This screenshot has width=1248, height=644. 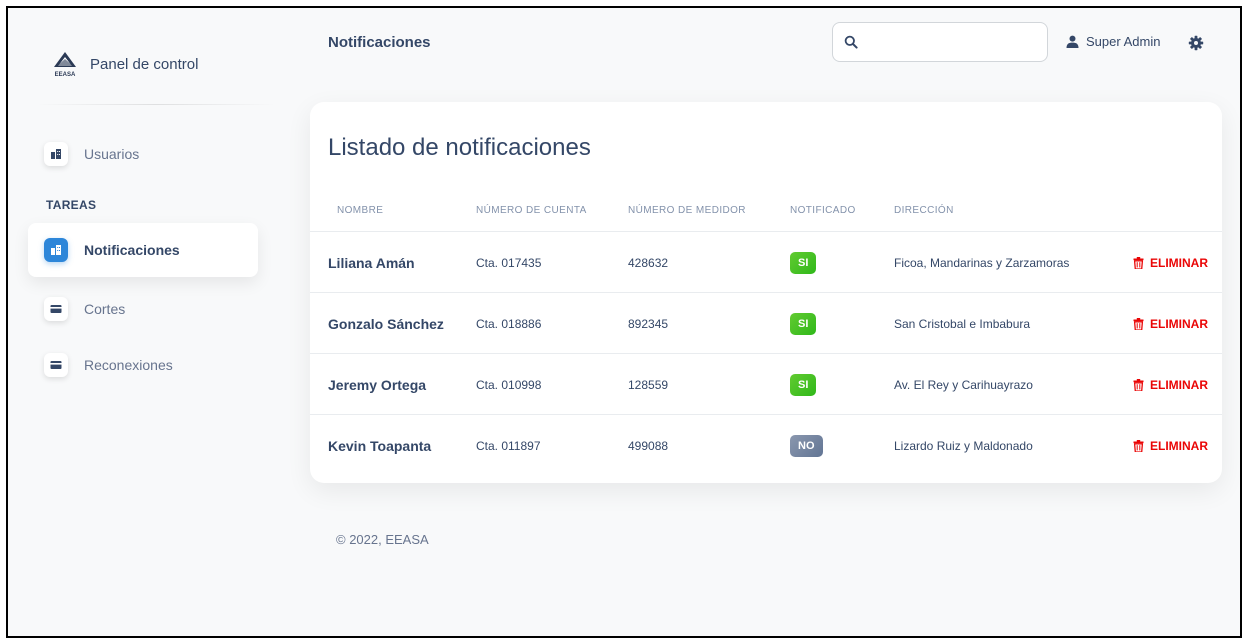 I want to click on sidebar-item-cortes: Cortes, so click(x=143, y=309).